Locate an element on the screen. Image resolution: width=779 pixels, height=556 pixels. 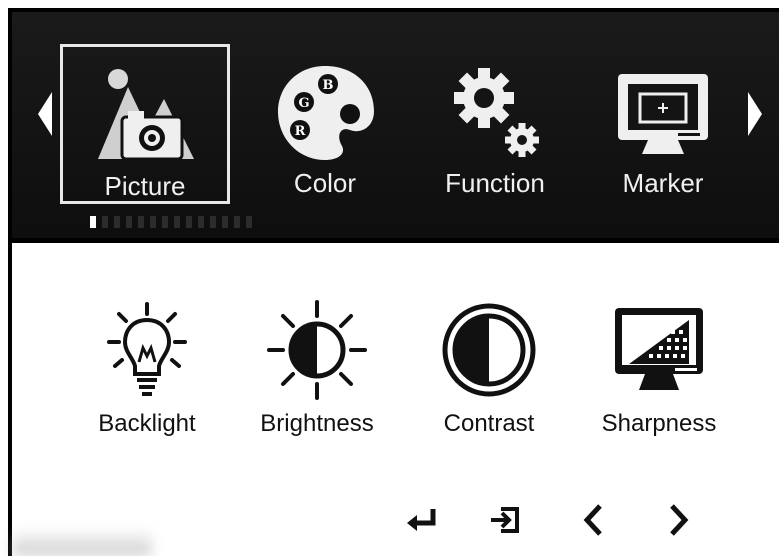
enter-button is located at coordinates (422, 522).